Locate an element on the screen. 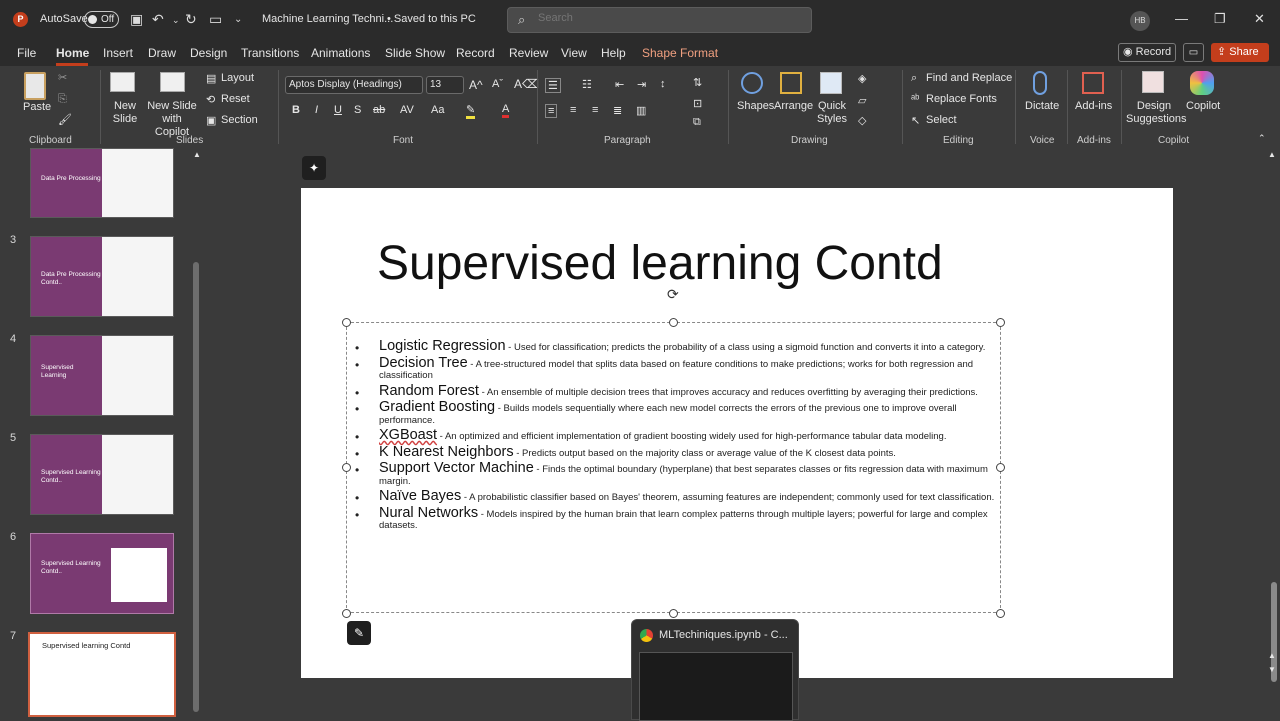 The width and height of the screenshot is (1280, 721). scroll-up-icon: ▲ is located at coordinates (197, 154).